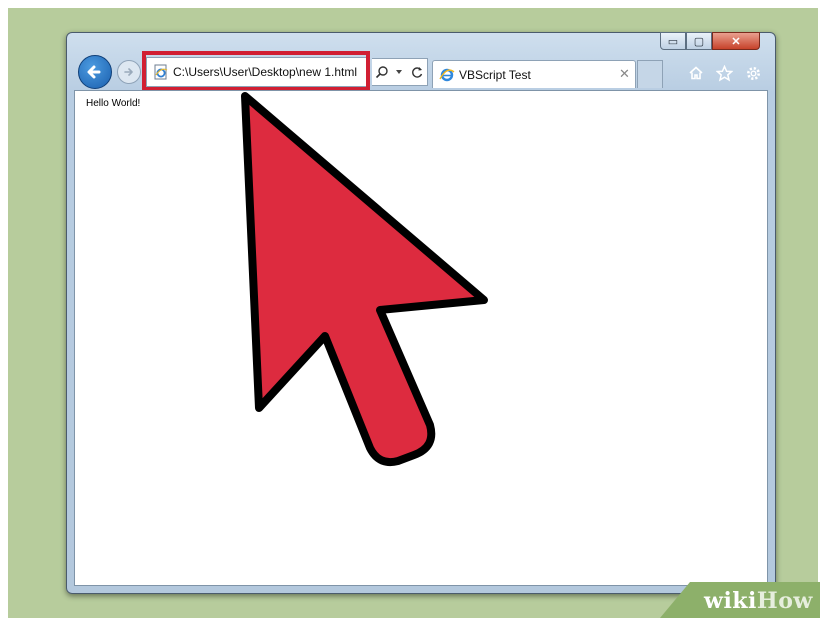  I want to click on tab-title: VBScript Test, so click(495, 75).